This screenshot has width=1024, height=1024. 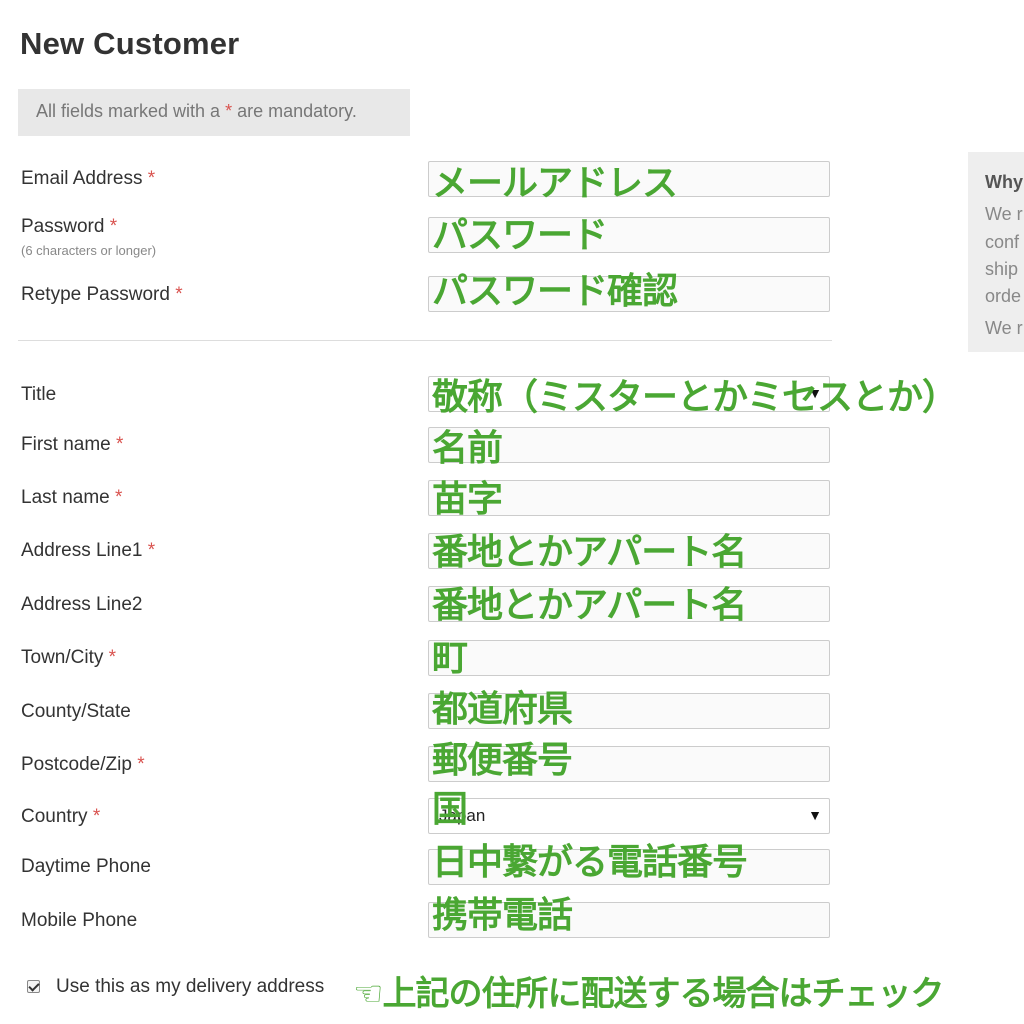 I want to click on town-city-annotation: 町, so click(x=450, y=658).